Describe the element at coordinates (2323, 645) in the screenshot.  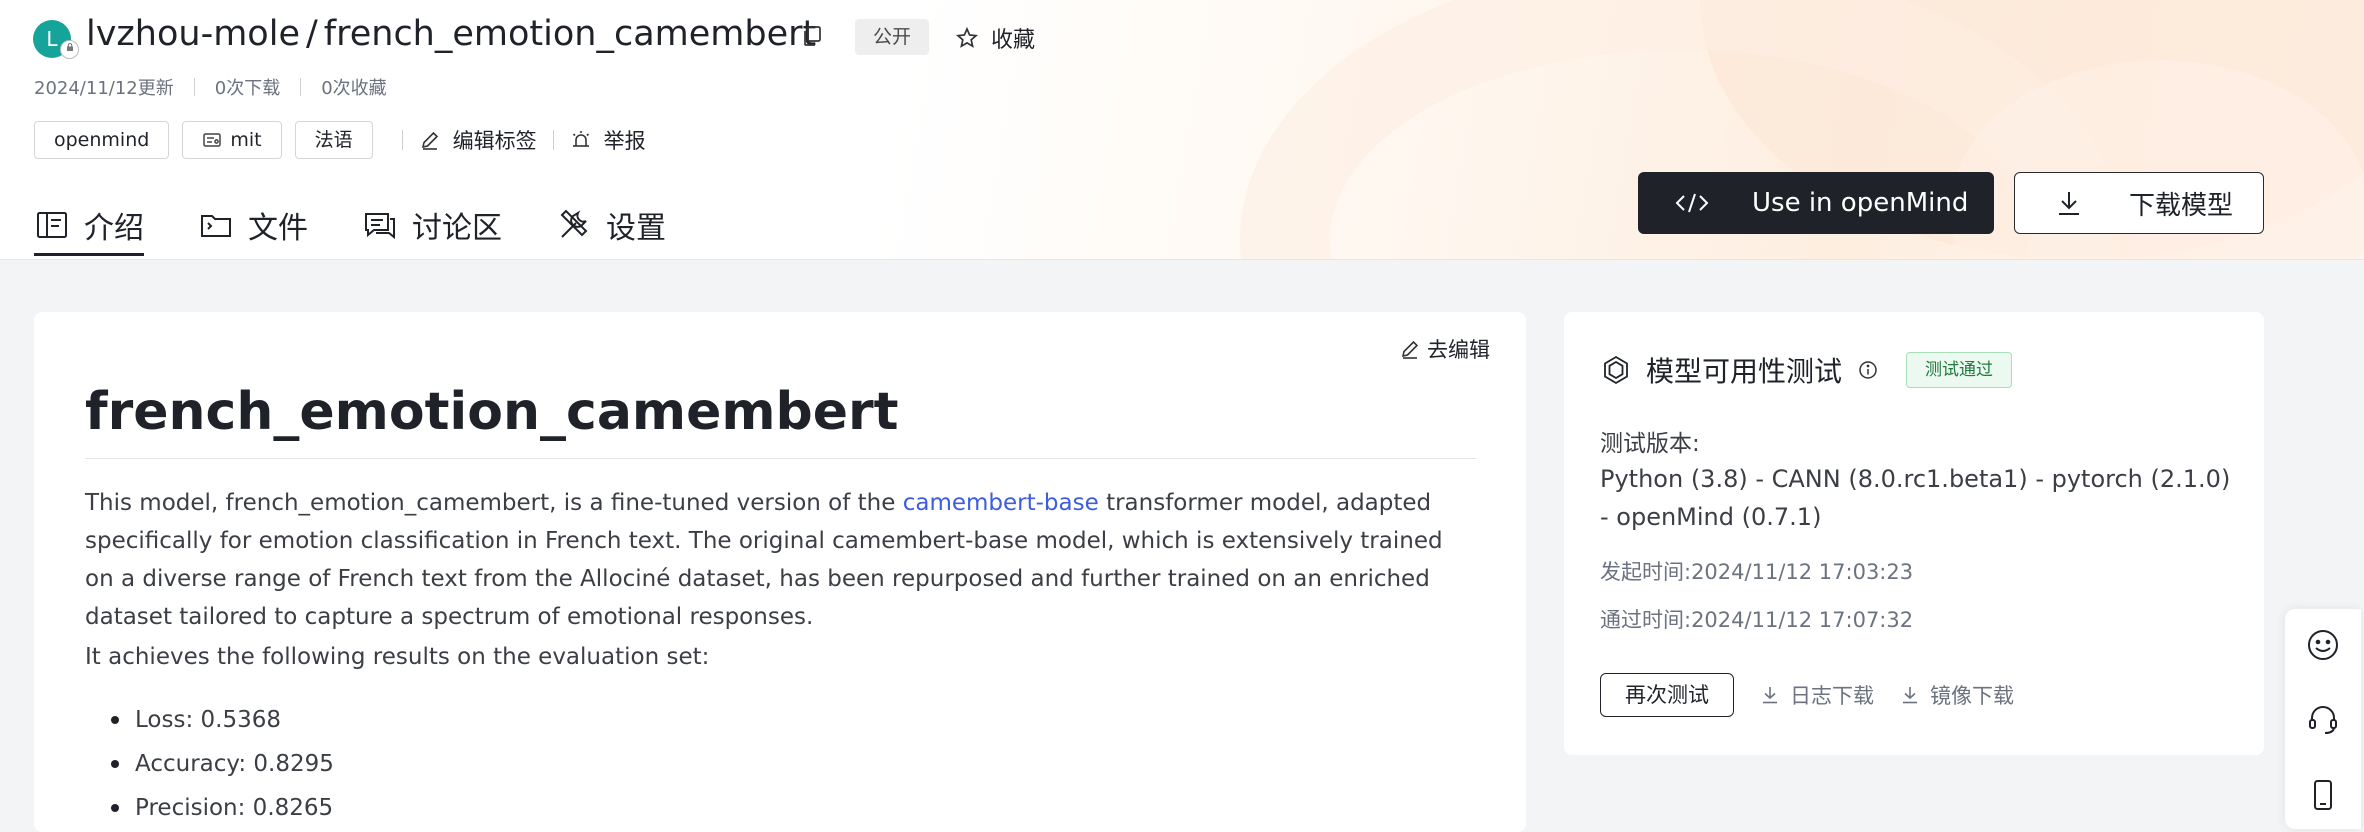
I see `smiley-icon` at that location.